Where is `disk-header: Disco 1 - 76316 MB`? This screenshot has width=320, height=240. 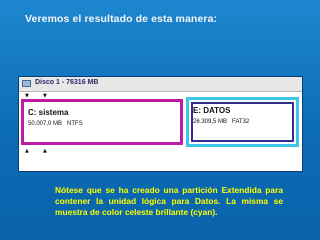 disk-header: Disco 1 - 76316 MB is located at coordinates (160, 84).